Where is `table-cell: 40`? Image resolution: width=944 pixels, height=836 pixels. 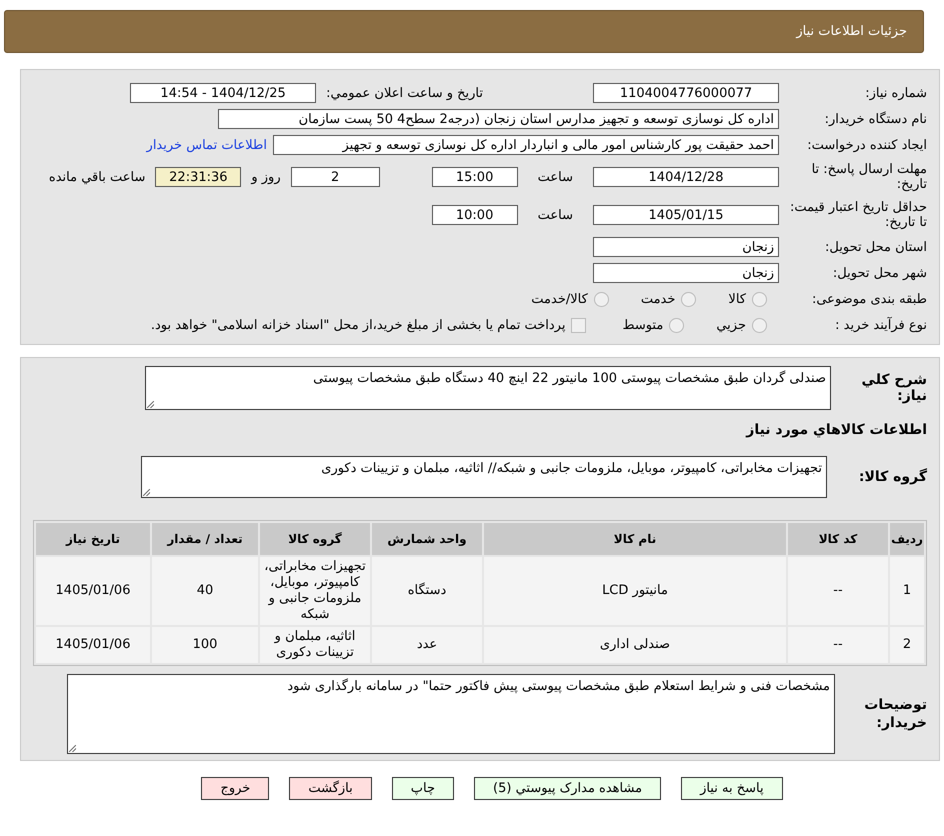 table-cell: 40 is located at coordinates (205, 591).